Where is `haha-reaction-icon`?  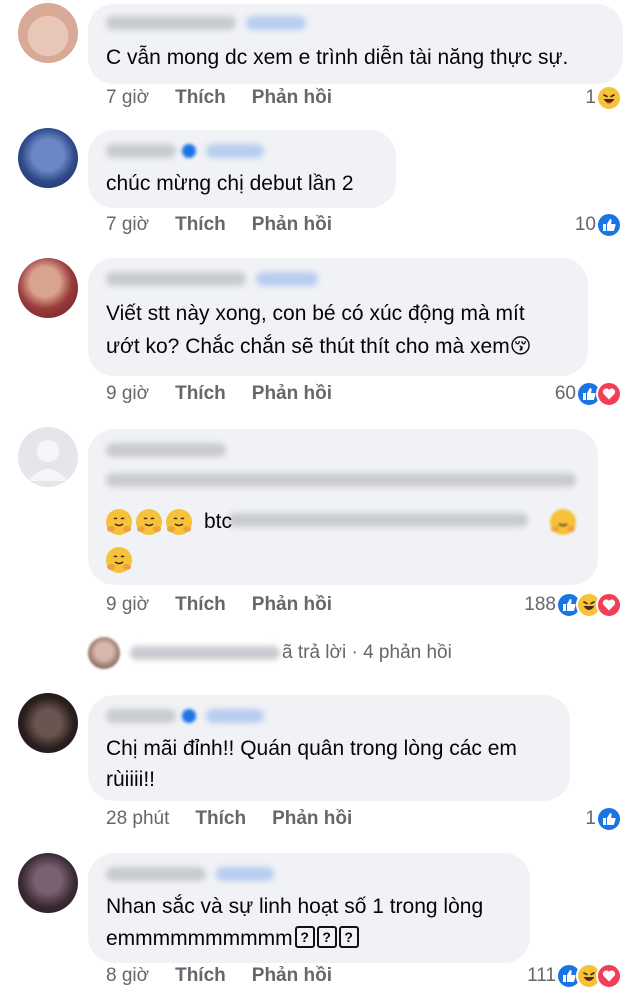 haha-reaction-icon is located at coordinates (609, 98).